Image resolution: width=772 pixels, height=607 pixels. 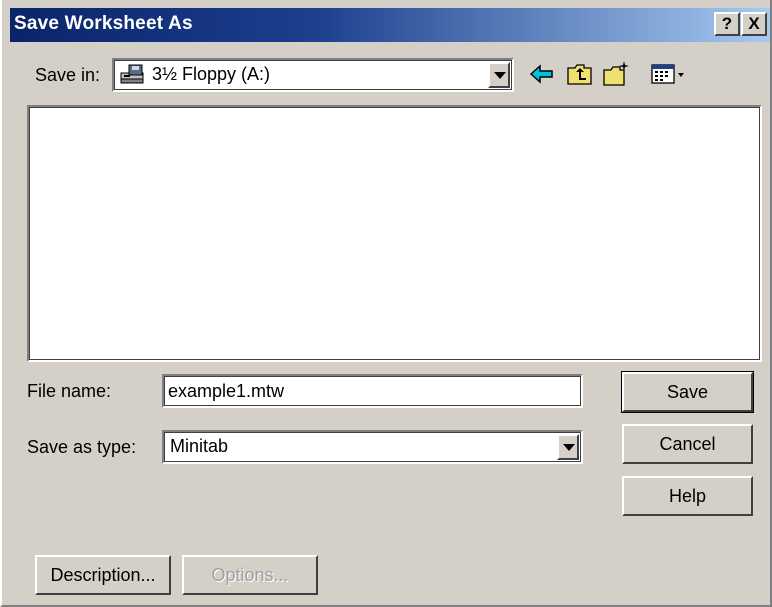 I want to click on help-button: Help, so click(x=687, y=496).